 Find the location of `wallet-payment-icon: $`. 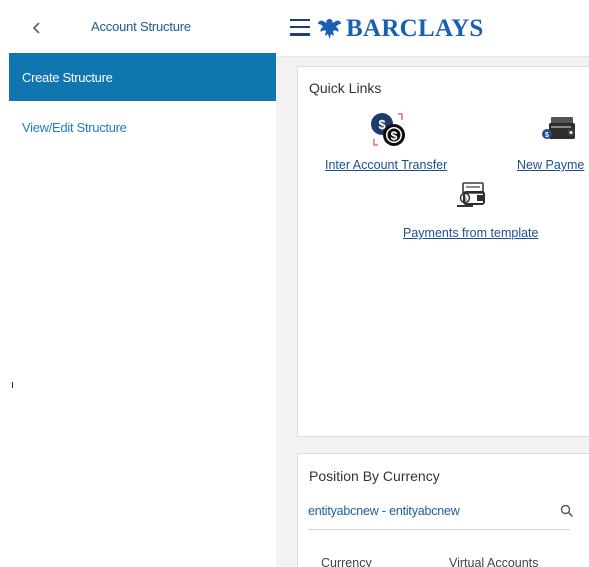

wallet-payment-icon: $ is located at coordinates (559, 129).